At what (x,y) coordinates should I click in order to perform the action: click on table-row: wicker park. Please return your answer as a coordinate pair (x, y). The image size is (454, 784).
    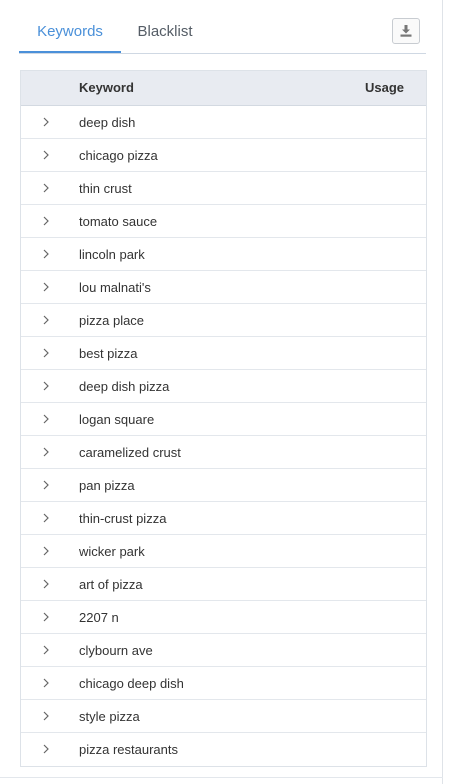
    Looking at the image, I should click on (223, 551).